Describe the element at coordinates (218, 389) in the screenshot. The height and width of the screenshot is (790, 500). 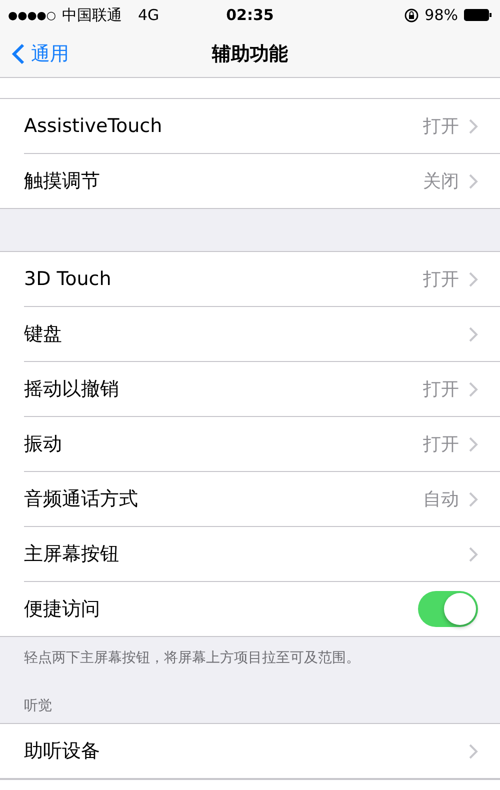
I see `row-label: 摇动以撤销` at that location.